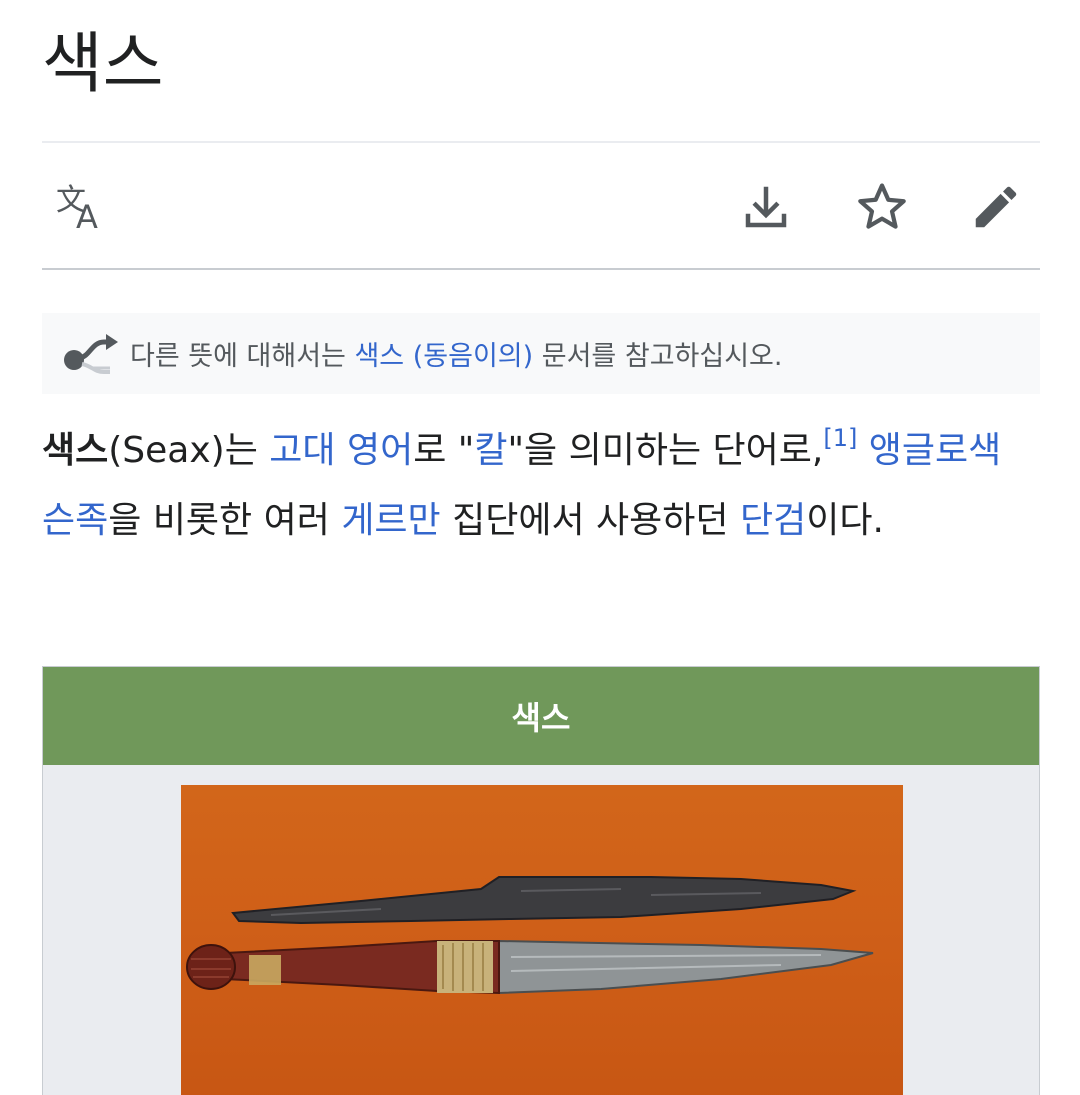 The width and height of the screenshot is (1080, 1095). What do you see at coordinates (840, 438) in the screenshot?
I see `reference-link-1: [1]` at bounding box center [840, 438].